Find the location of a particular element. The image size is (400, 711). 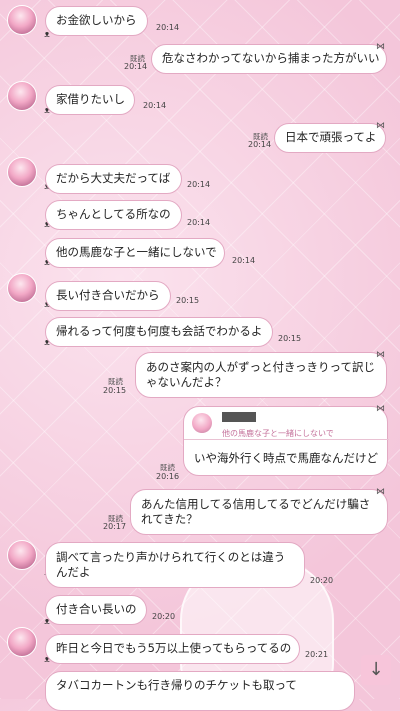

message-bubble: 付き合い長いの is located at coordinates (96, 610).